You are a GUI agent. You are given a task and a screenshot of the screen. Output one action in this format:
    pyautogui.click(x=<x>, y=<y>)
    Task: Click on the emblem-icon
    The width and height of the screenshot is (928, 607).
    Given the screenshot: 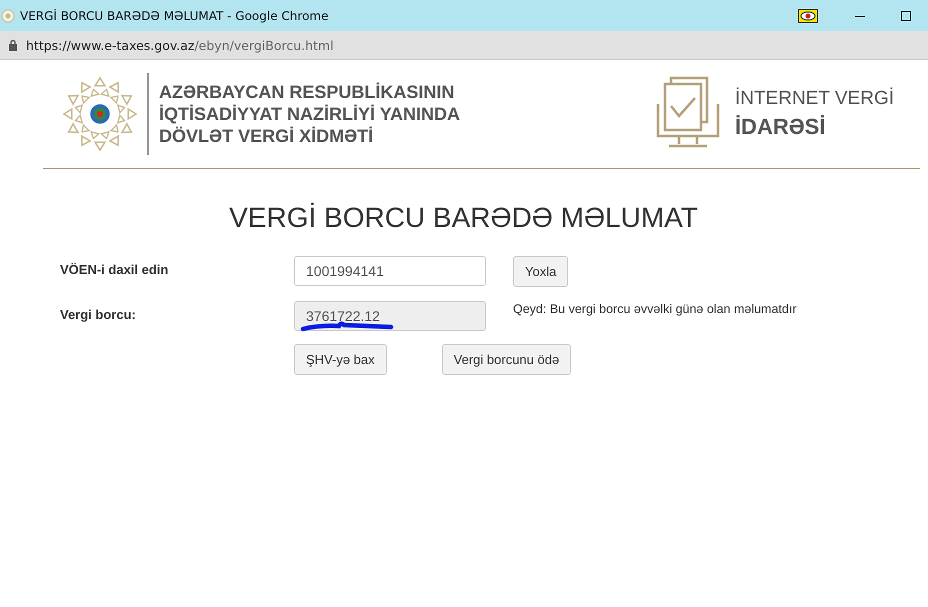 What is the action you would take?
    pyautogui.click(x=8, y=15)
    